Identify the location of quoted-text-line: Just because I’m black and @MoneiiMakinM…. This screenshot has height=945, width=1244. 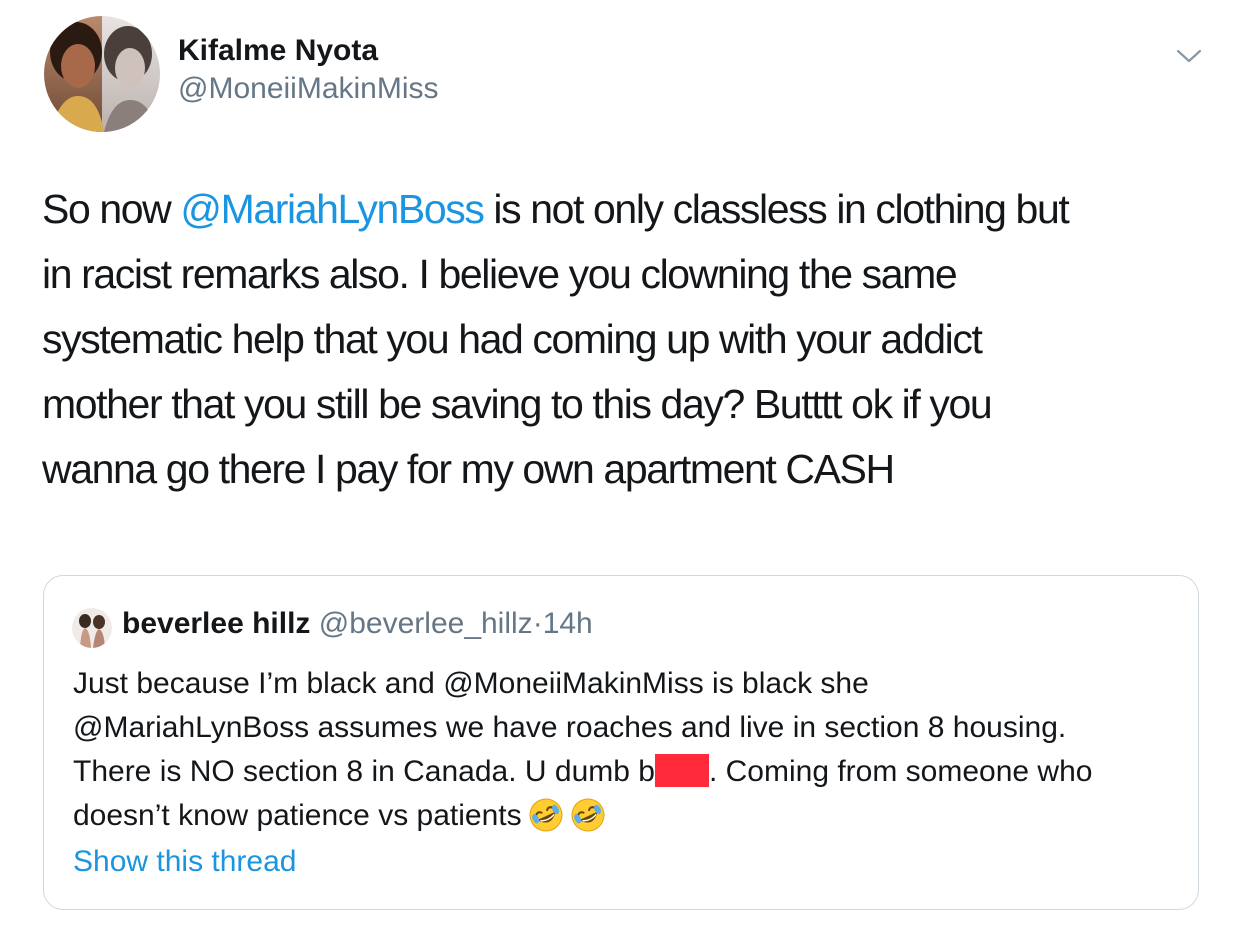
(471, 683).